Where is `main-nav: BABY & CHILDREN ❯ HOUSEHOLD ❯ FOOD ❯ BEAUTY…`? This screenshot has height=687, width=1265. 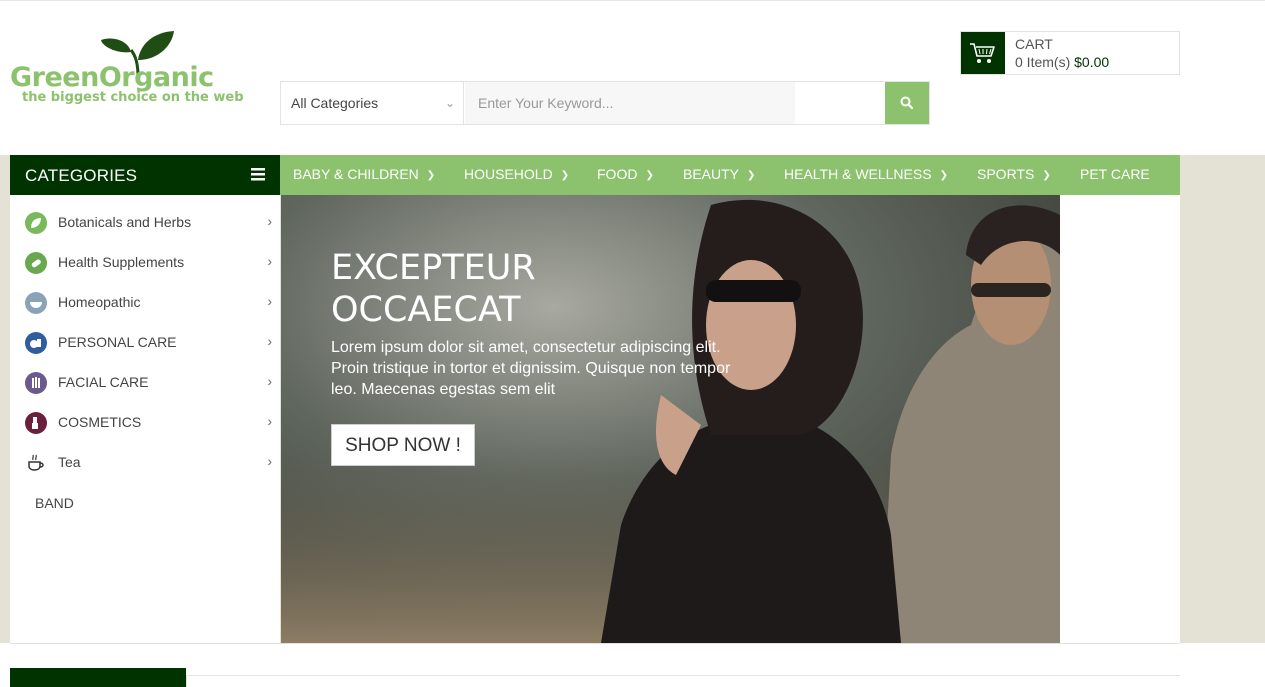
main-nav: BABY & CHILDREN ❯ HOUSEHOLD ❯ FOOD ❯ BEAUTY… is located at coordinates (730, 175).